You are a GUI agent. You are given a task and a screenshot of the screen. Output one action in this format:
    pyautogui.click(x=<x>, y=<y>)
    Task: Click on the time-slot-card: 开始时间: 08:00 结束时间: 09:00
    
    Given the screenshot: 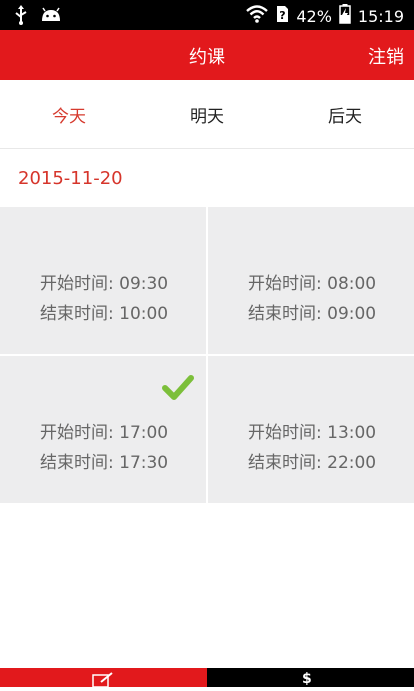 What is the action you would take?
    pyautogui.click(x=311, y=280)
    